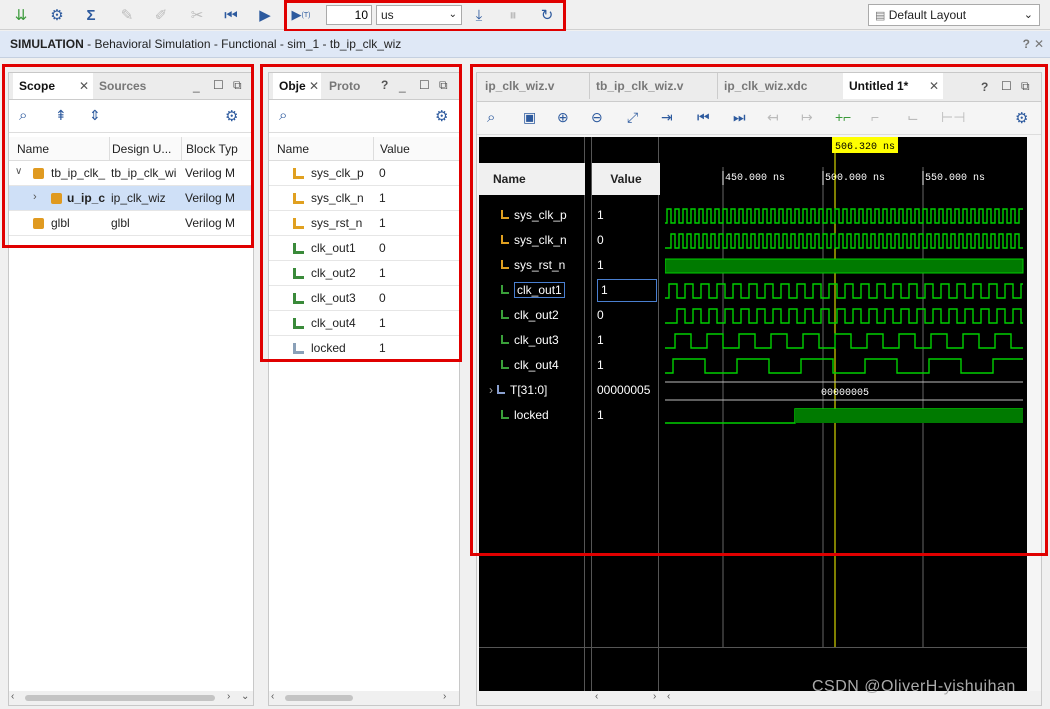  What do you see at coordinates (53, 86) in the screenshot?
I see `tab-scope: Scope ✕` at bounding box center [53, 86].